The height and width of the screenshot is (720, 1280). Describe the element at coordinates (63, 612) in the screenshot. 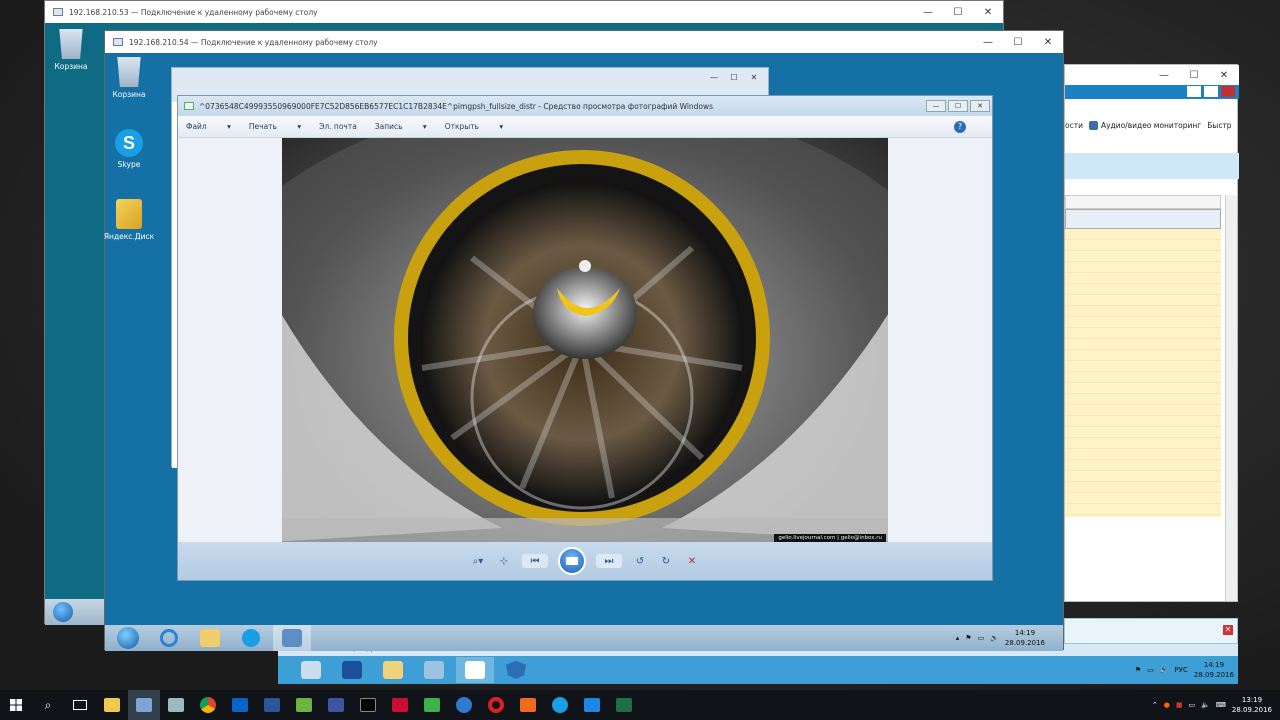

I see `start-orb-icon` at that location.